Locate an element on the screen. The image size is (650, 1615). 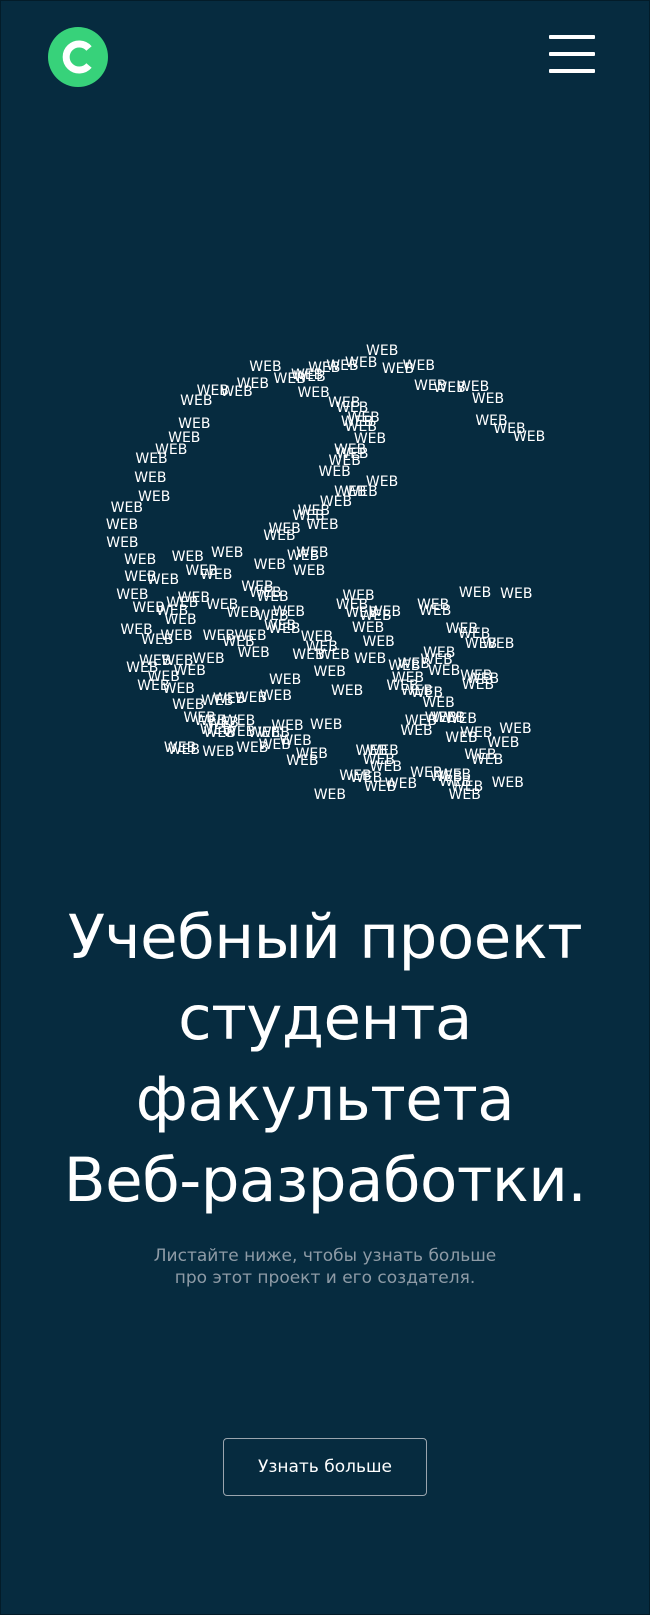
hamburger-menu-icon is located at coordinates (572, 55).